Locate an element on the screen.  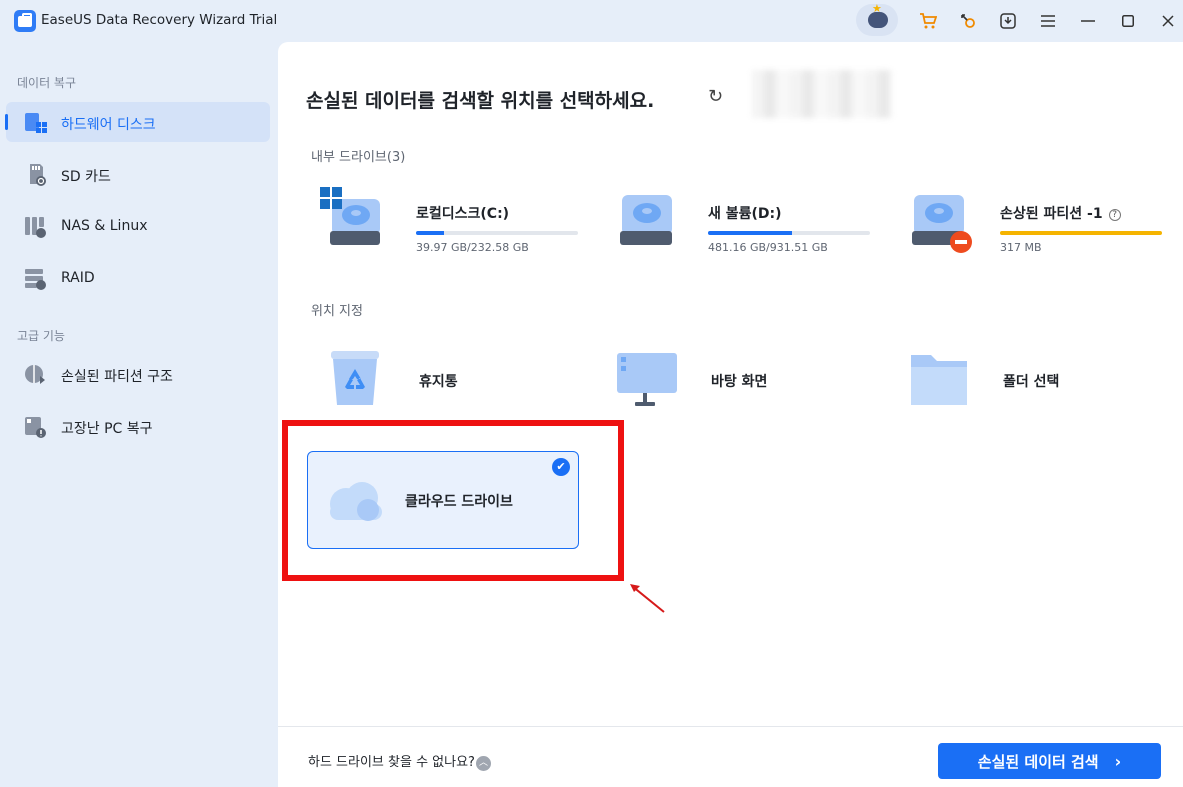
location-desktop: 바탕 화면 is located at coordinates (750, 379).